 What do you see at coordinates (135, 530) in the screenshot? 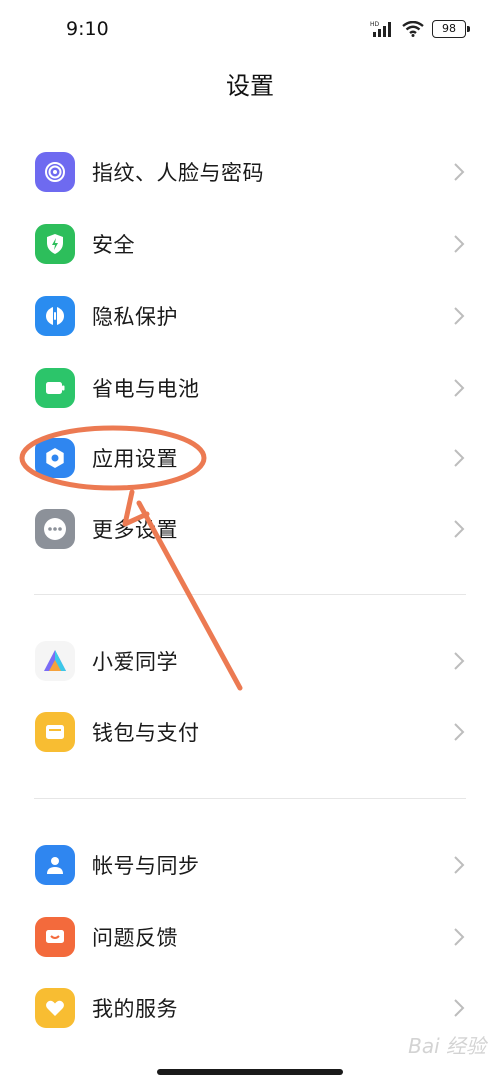
I see `settings-item-label: 更多设置` at bounding box center [135, 530].